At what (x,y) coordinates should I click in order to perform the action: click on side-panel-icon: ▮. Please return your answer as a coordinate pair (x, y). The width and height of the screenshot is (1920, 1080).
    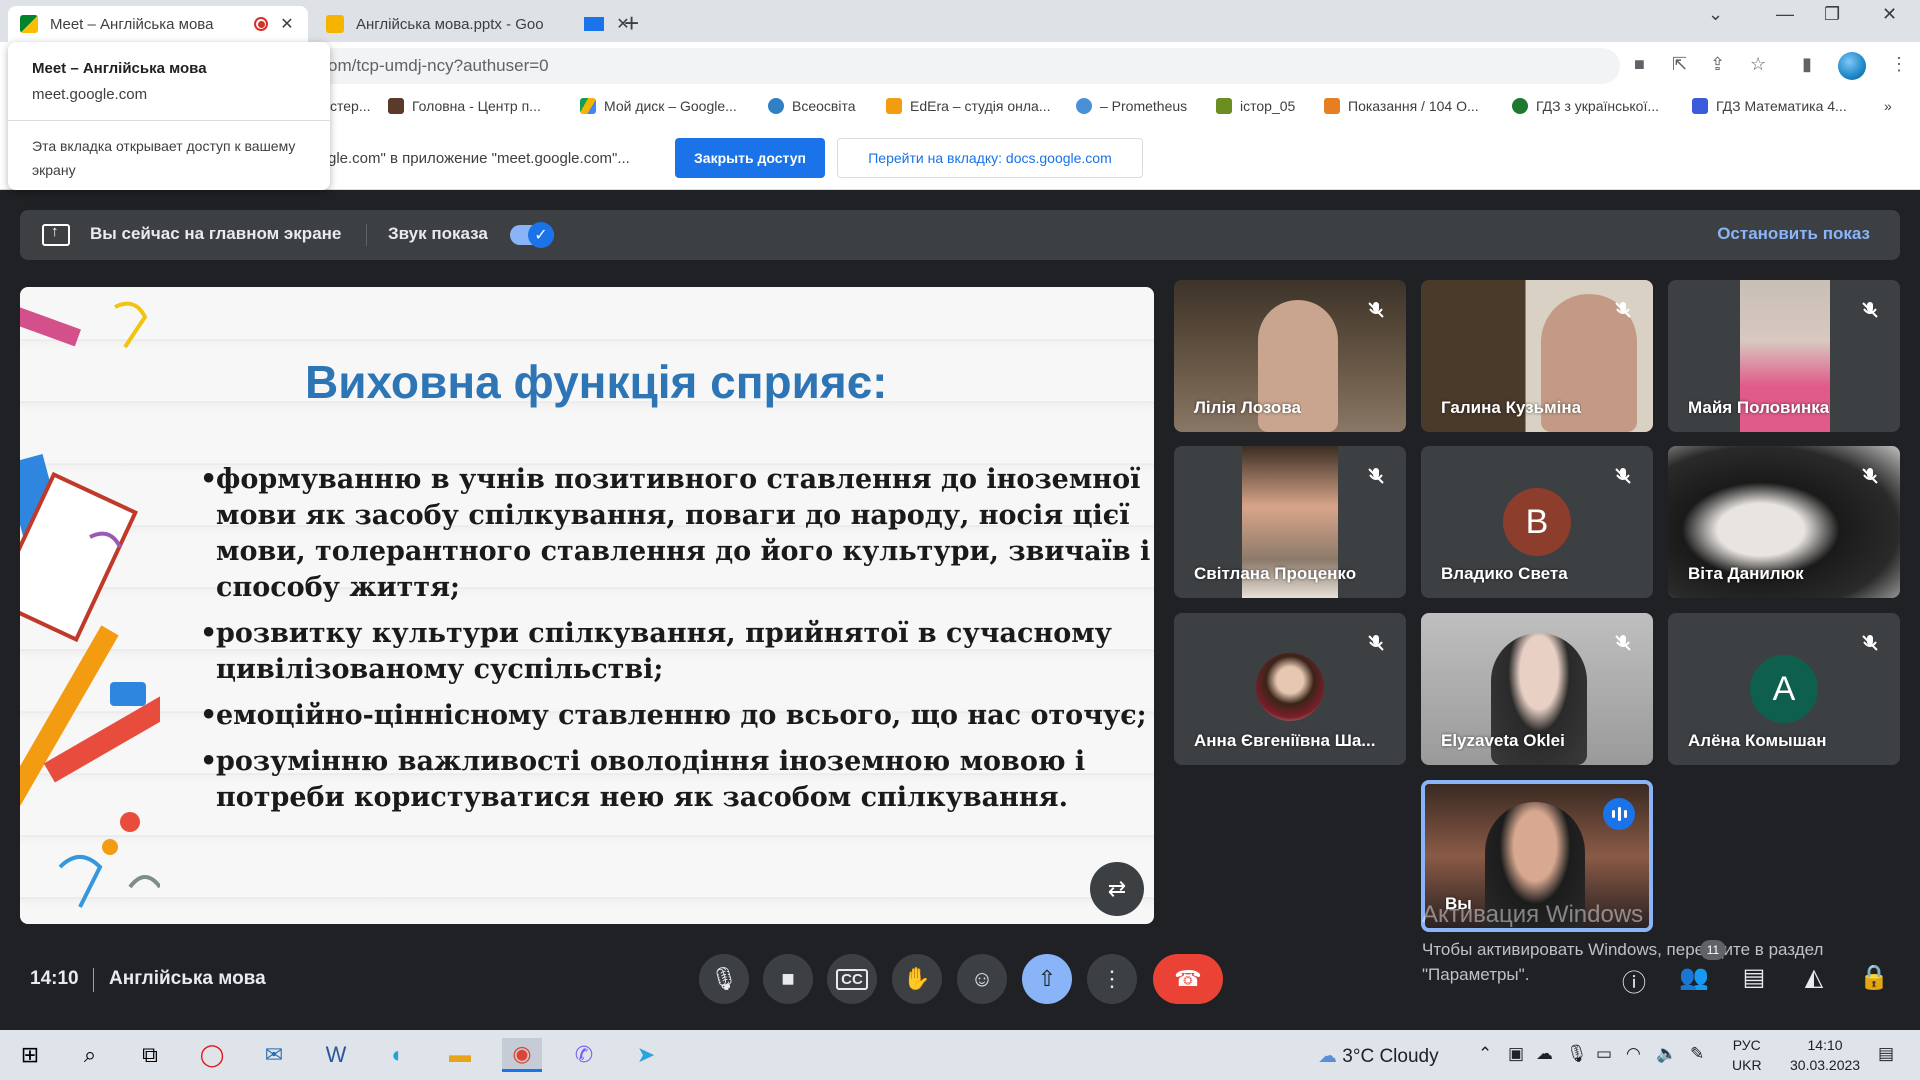
    Looking at the image, I should click on (1807, 64).